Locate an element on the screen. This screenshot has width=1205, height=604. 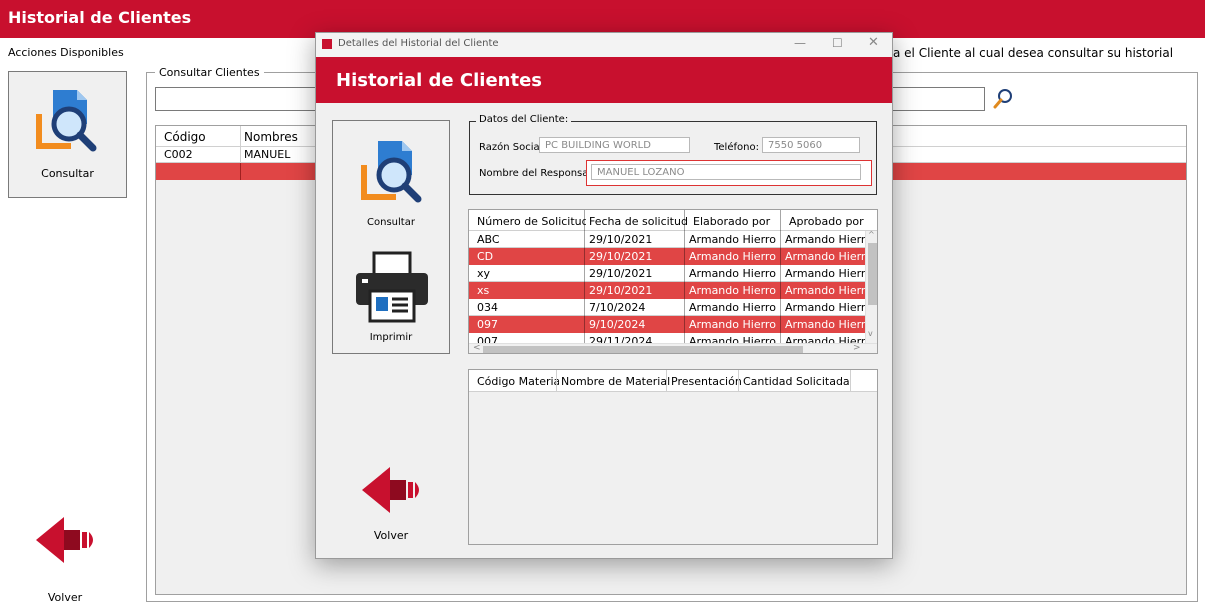
dialog-actions-panel: Consultar Imprimir is located at coordinates (391, 237).